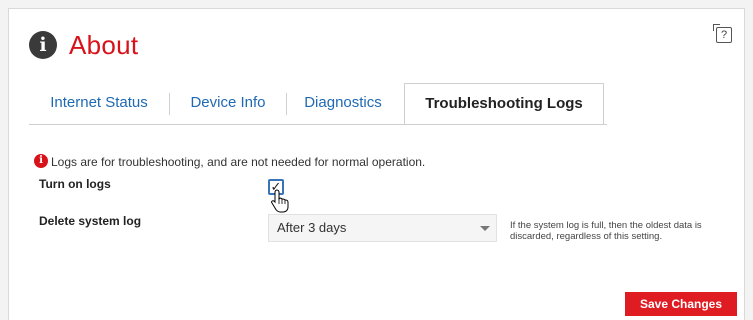  Describe the element at coordinates (681, 304) in the screenshot. I see `save-changes-button: Save Changes` at that location.